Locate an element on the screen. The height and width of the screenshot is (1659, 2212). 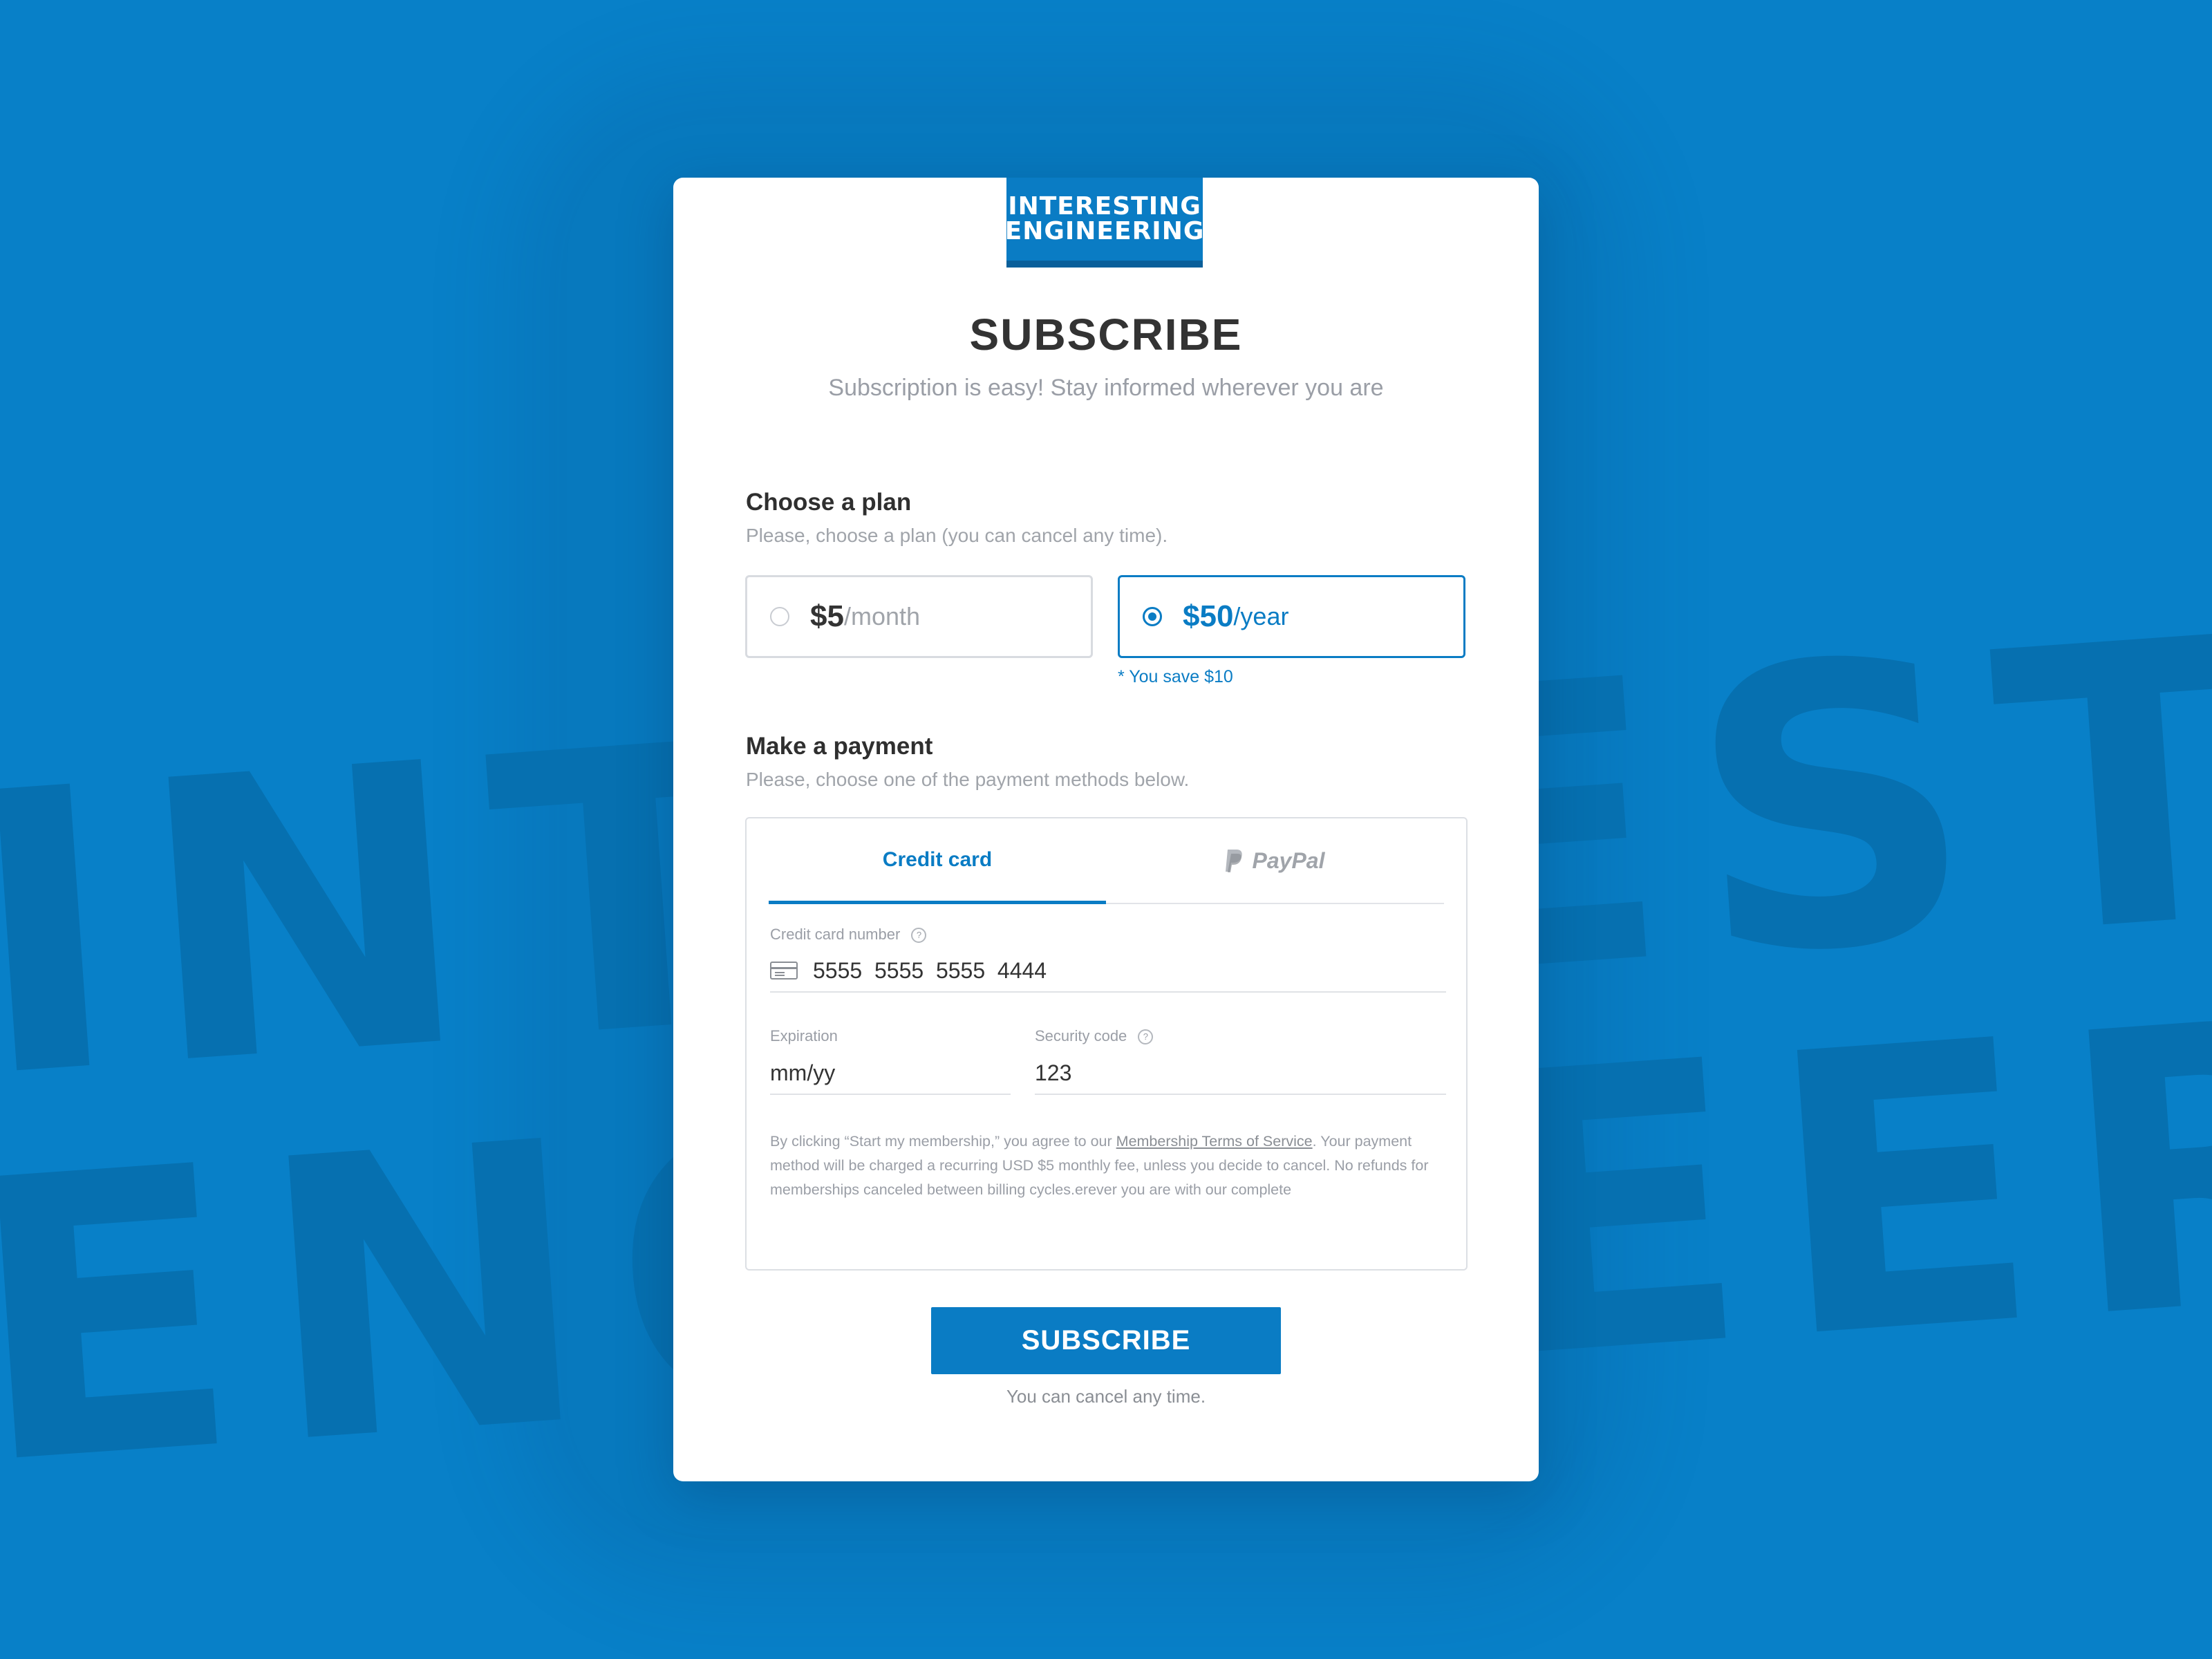
logo-line1: INTERESTING is located at coordinates (1104, 206).